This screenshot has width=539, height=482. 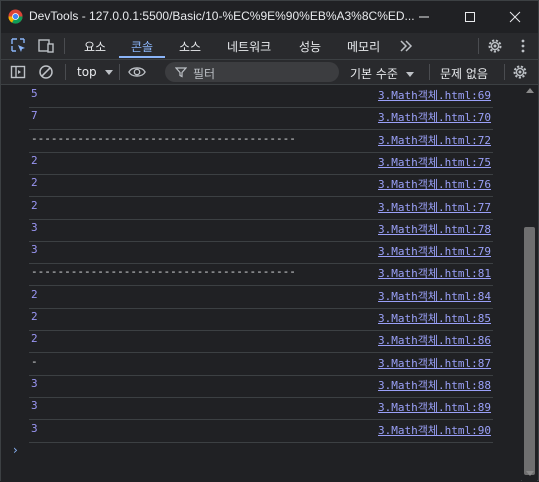 I want to click on source-link: 3.Math객체.html:87, so click(x=434, y=363).